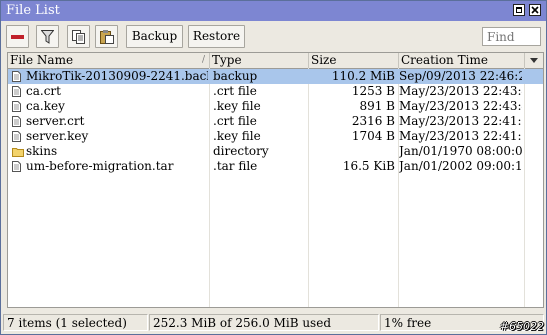  Describe the element at coordinates (377, 106) in the screenshot. I see `cell-size: 891 B` at that location.